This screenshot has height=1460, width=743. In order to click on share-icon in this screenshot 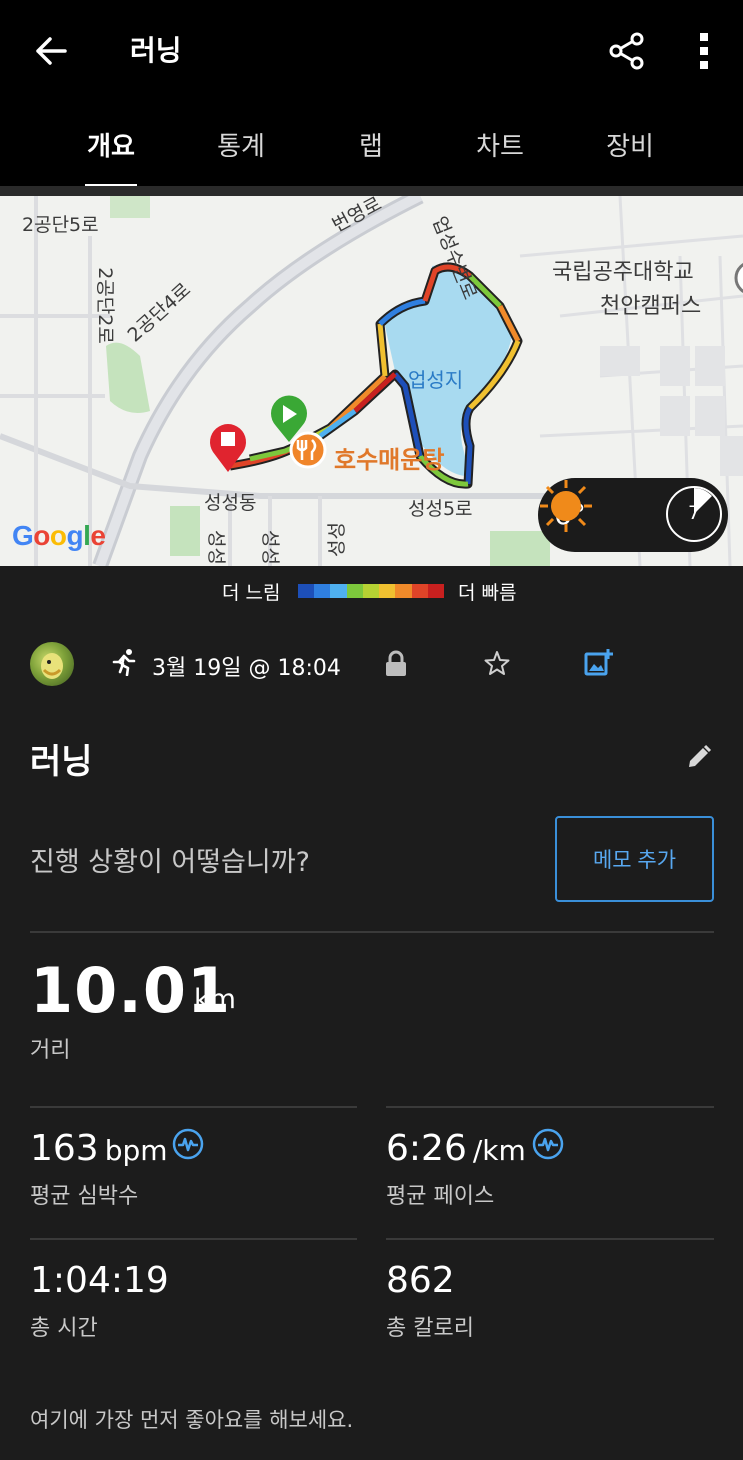, I will do `click(627, 51)`.